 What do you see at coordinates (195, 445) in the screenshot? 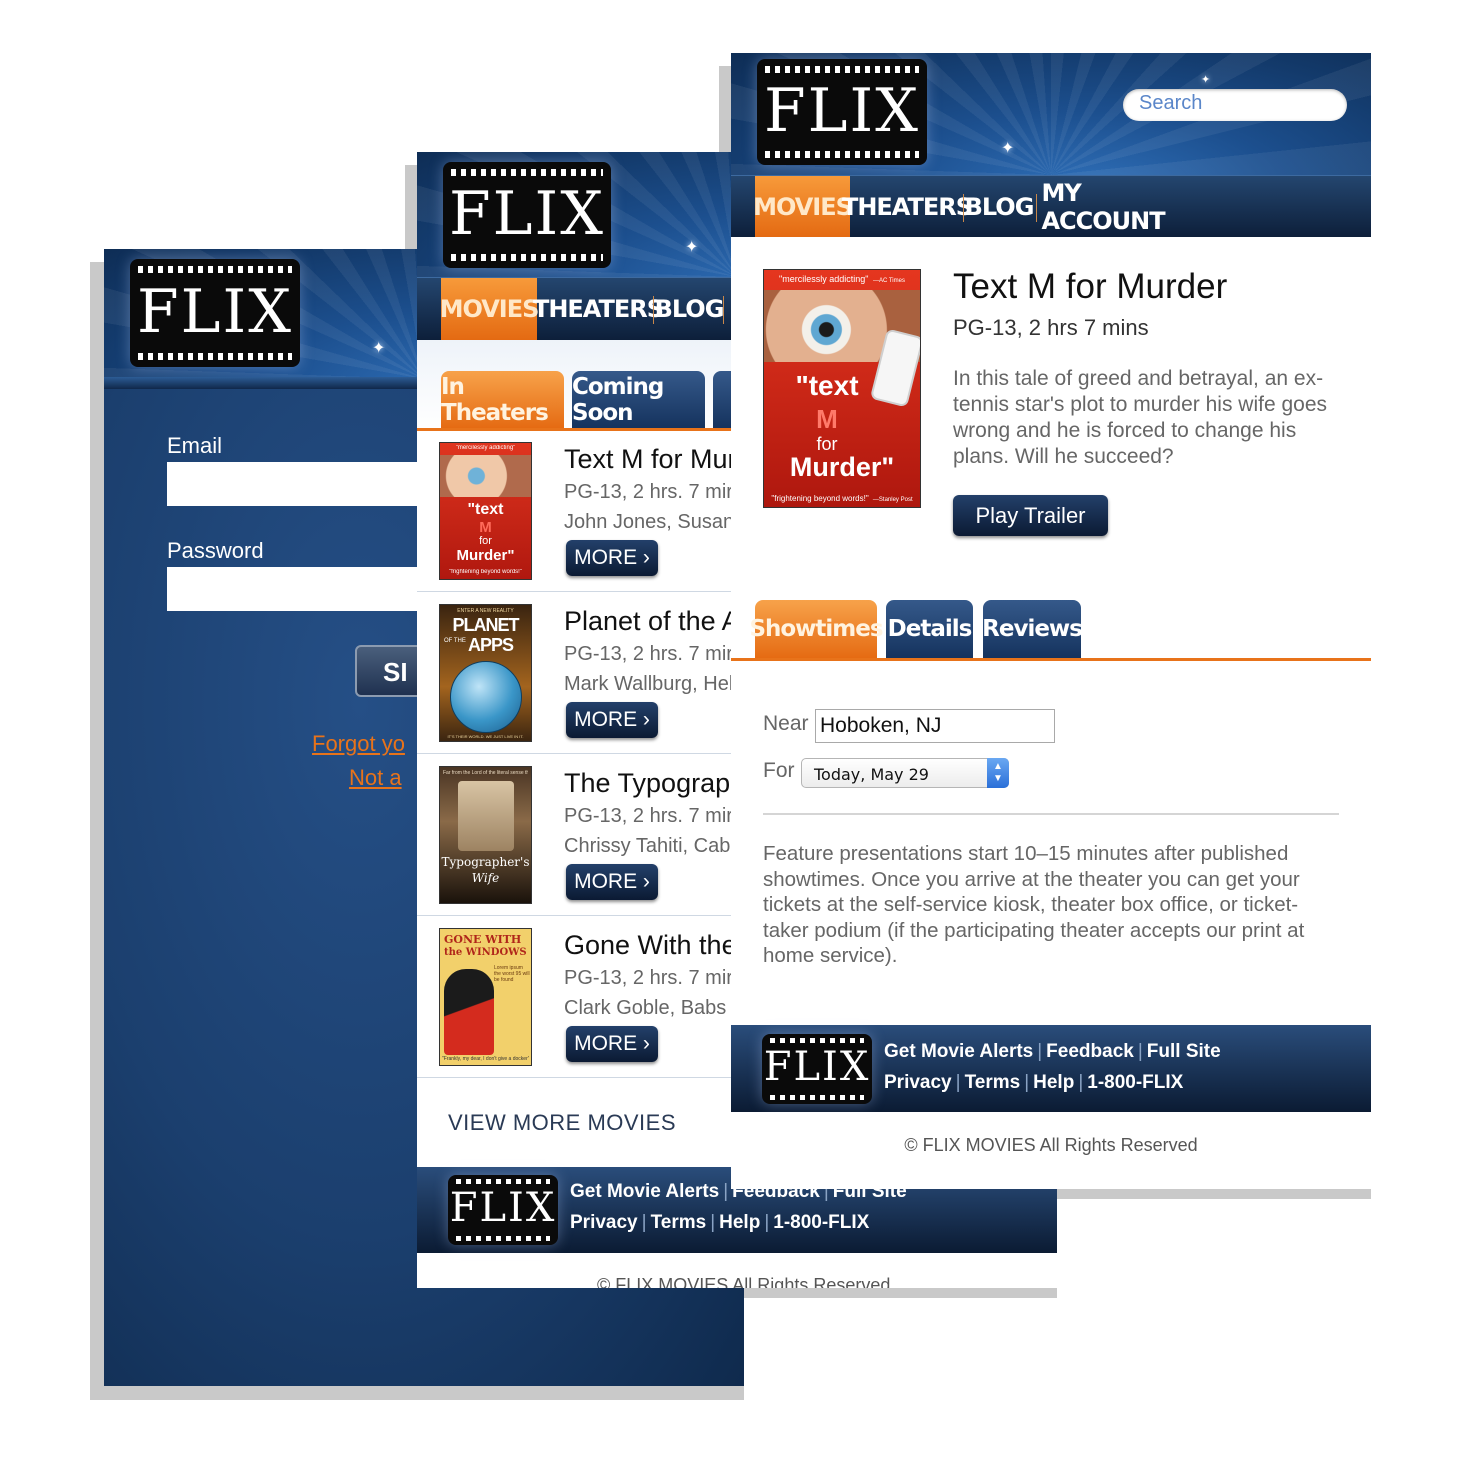
I see `email-label: Email` at bounding box center [195, 445].